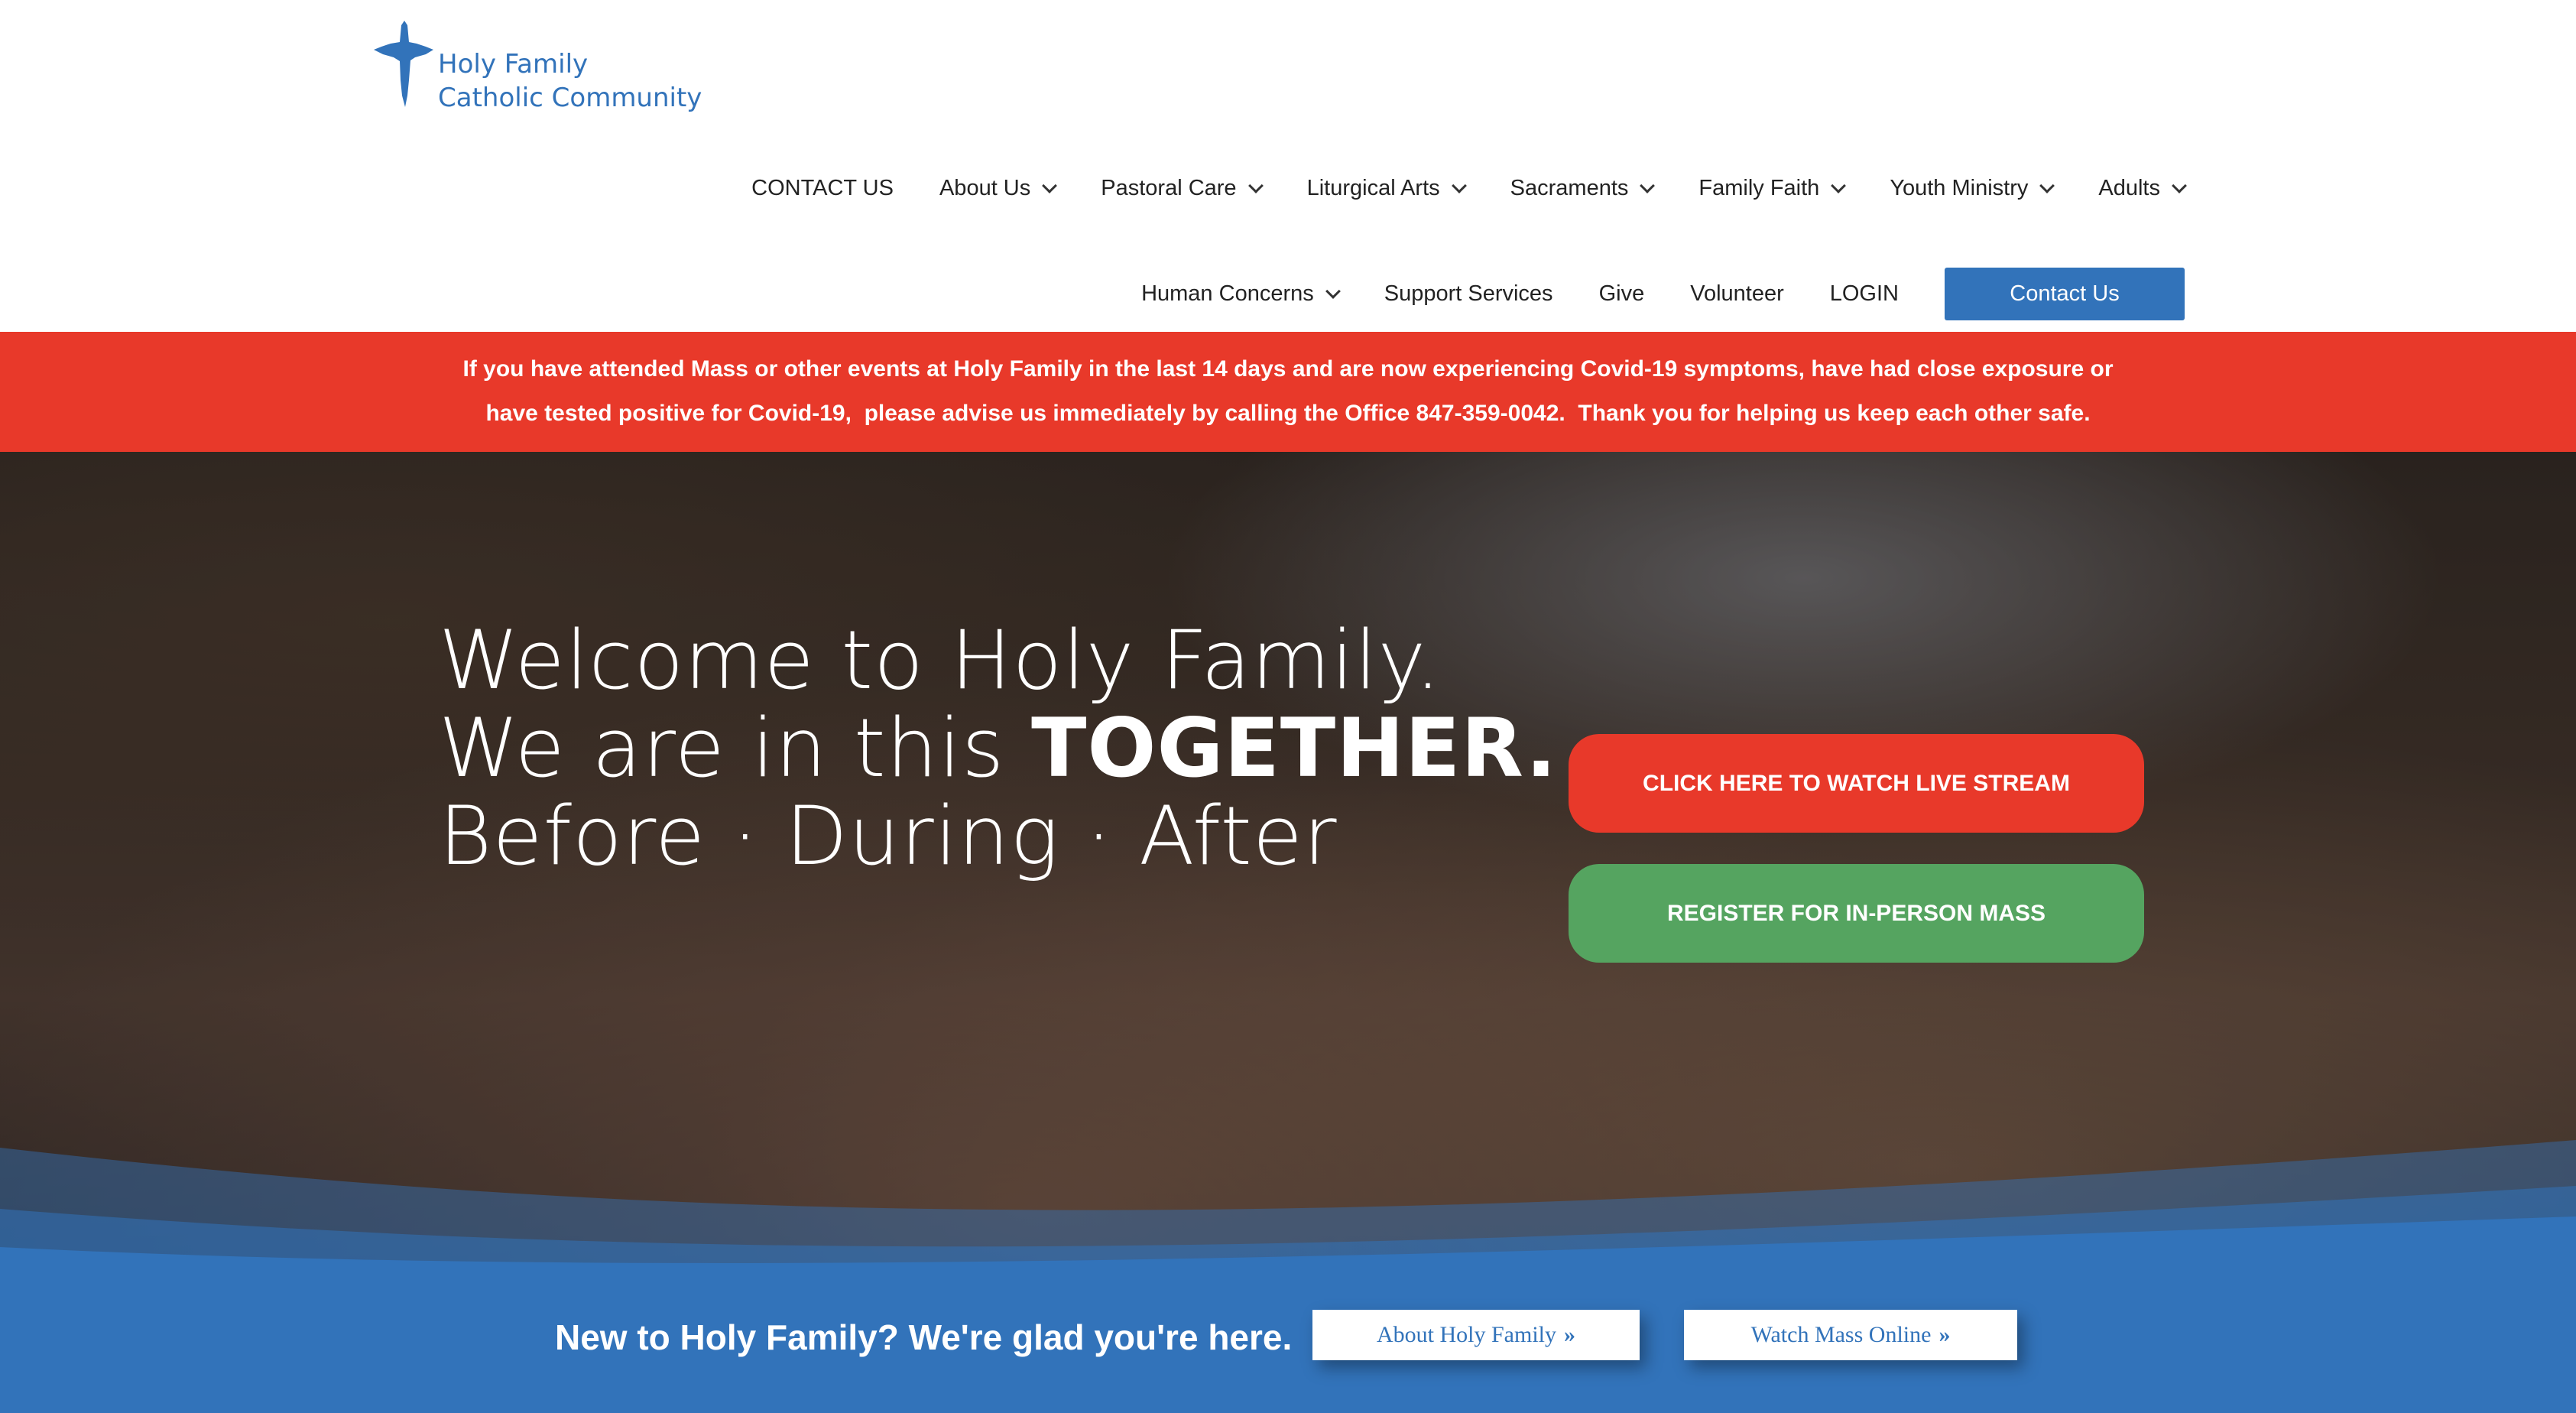 The height and width of the screenshot is (1413, 2576). Describe the element at coordinates (985, 188) in the screenshot. I see `nav-label: About Us` at that location.